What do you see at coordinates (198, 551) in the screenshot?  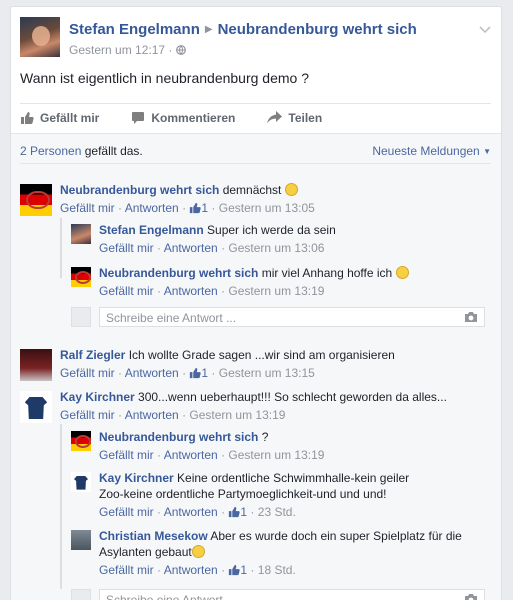 I see `laughing-emoji` at bounding box center [198, 551].